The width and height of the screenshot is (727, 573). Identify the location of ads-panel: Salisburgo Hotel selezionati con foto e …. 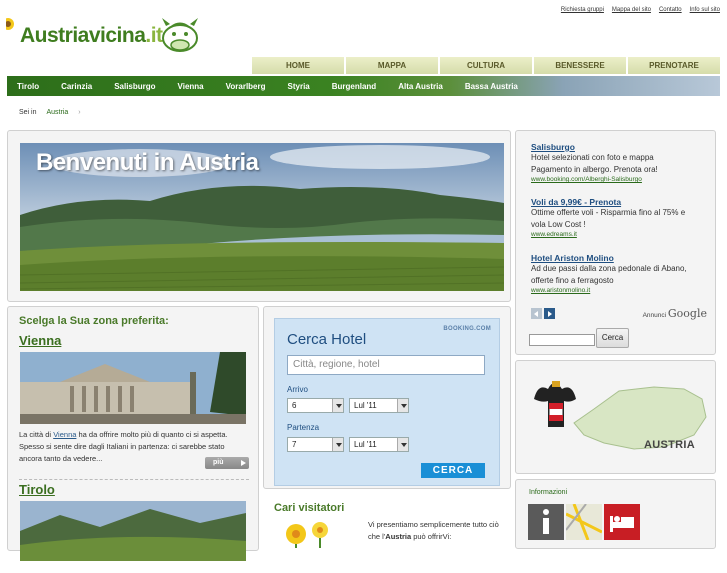
(615, 242).